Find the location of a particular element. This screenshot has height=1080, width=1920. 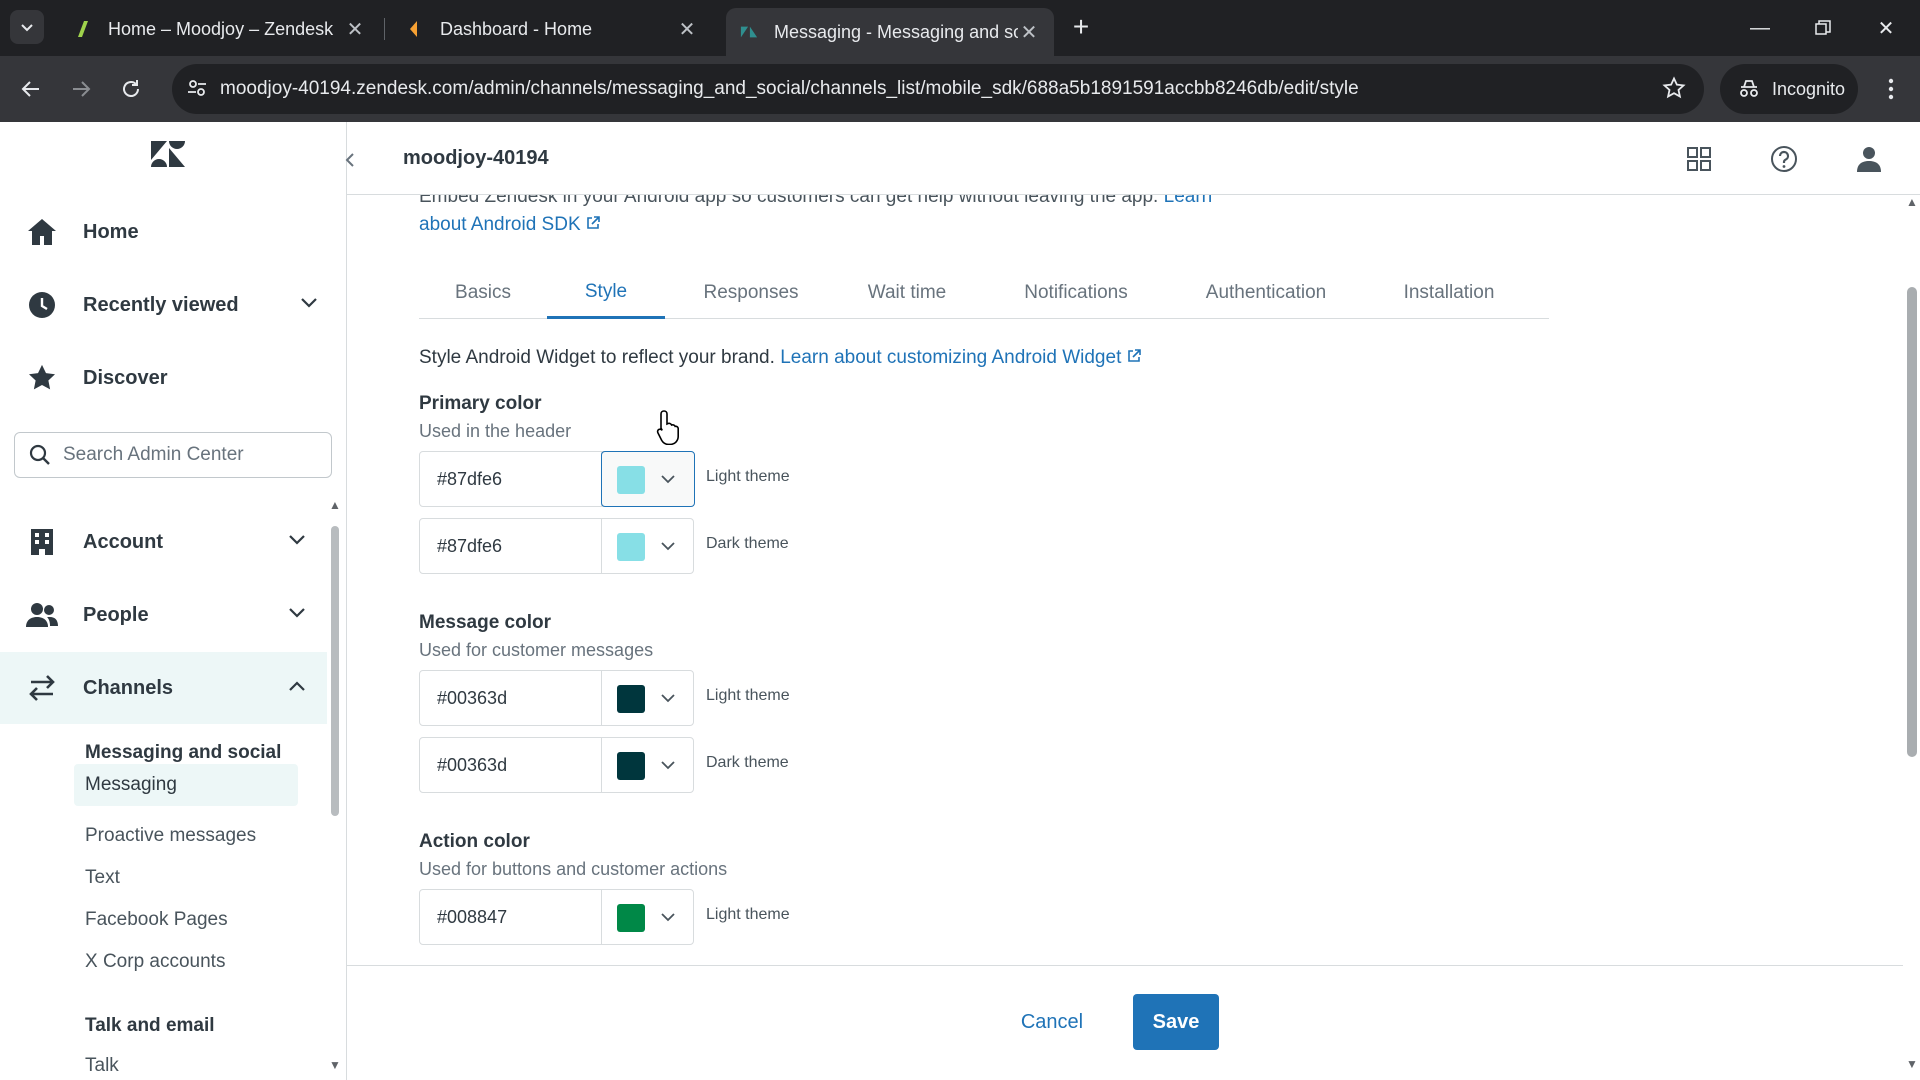

zendesk-green-icon is located at coordinates (83, 29).